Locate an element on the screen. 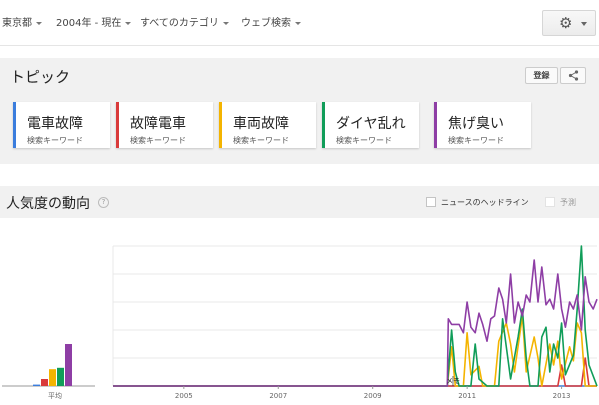 The width and height of the screenshot is (599, 405). topic-name: 車両故障 is located at coordinates (261, 124).